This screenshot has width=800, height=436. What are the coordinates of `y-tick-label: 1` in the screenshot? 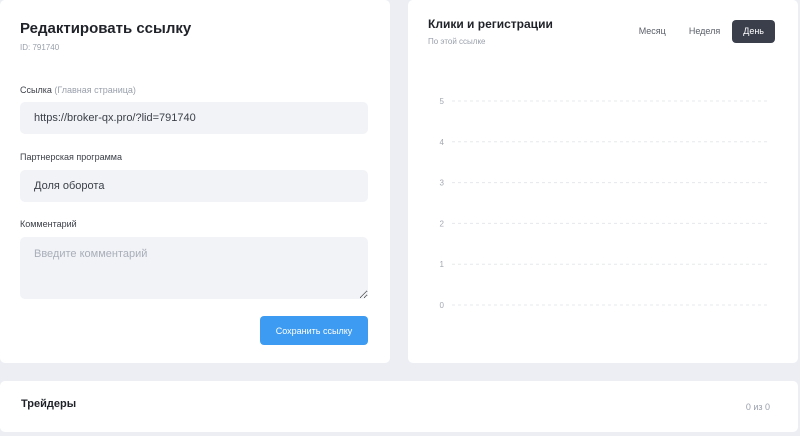 It's located at (442, 264).